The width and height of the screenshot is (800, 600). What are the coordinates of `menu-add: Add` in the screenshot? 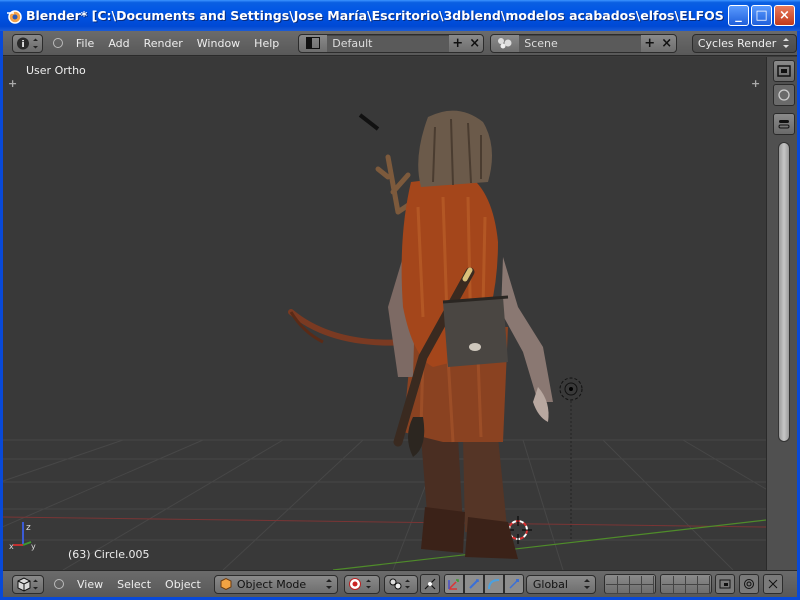 It's located at (118, 43).